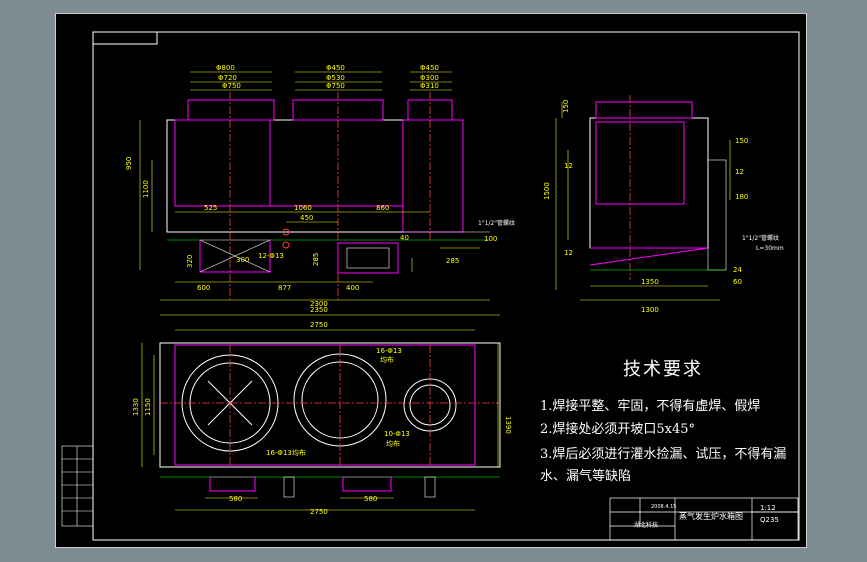 This screenshot has width=867, height=562. I want to click on svg-text: 1390, so click(508, 425).